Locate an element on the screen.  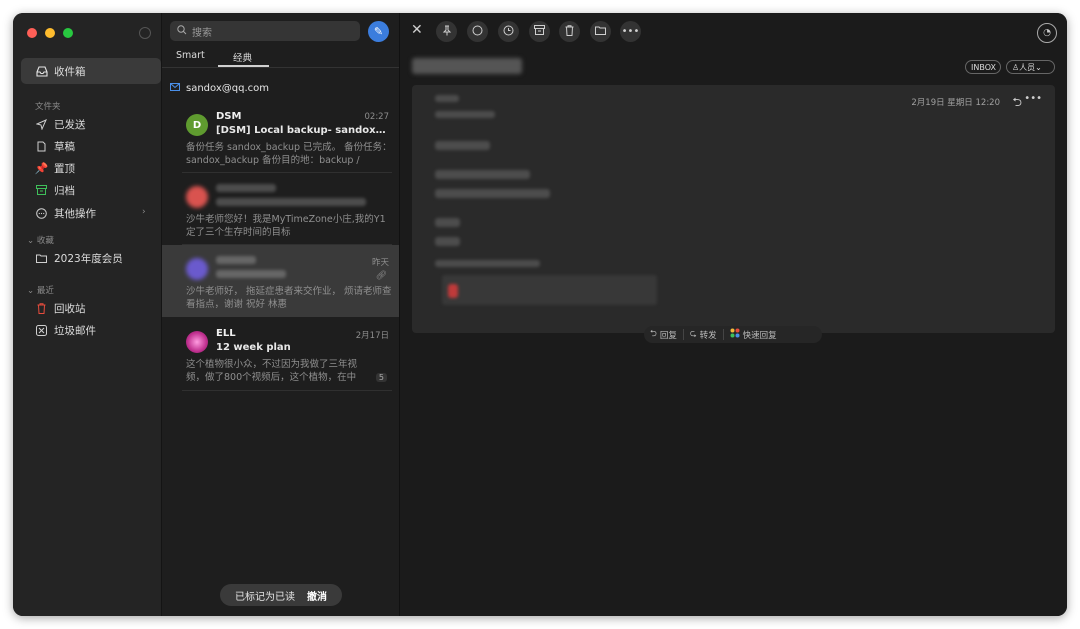
close-icon: ✕ is located at coordinates (417, 30).